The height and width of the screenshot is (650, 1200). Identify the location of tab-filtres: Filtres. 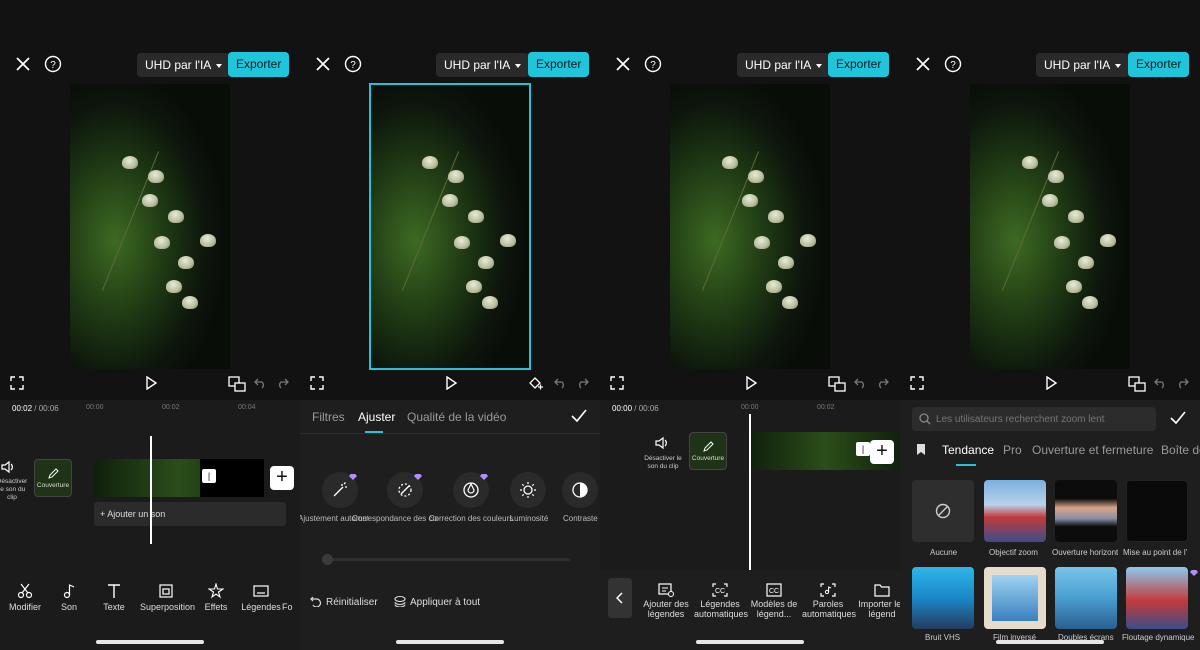
(328, 417).